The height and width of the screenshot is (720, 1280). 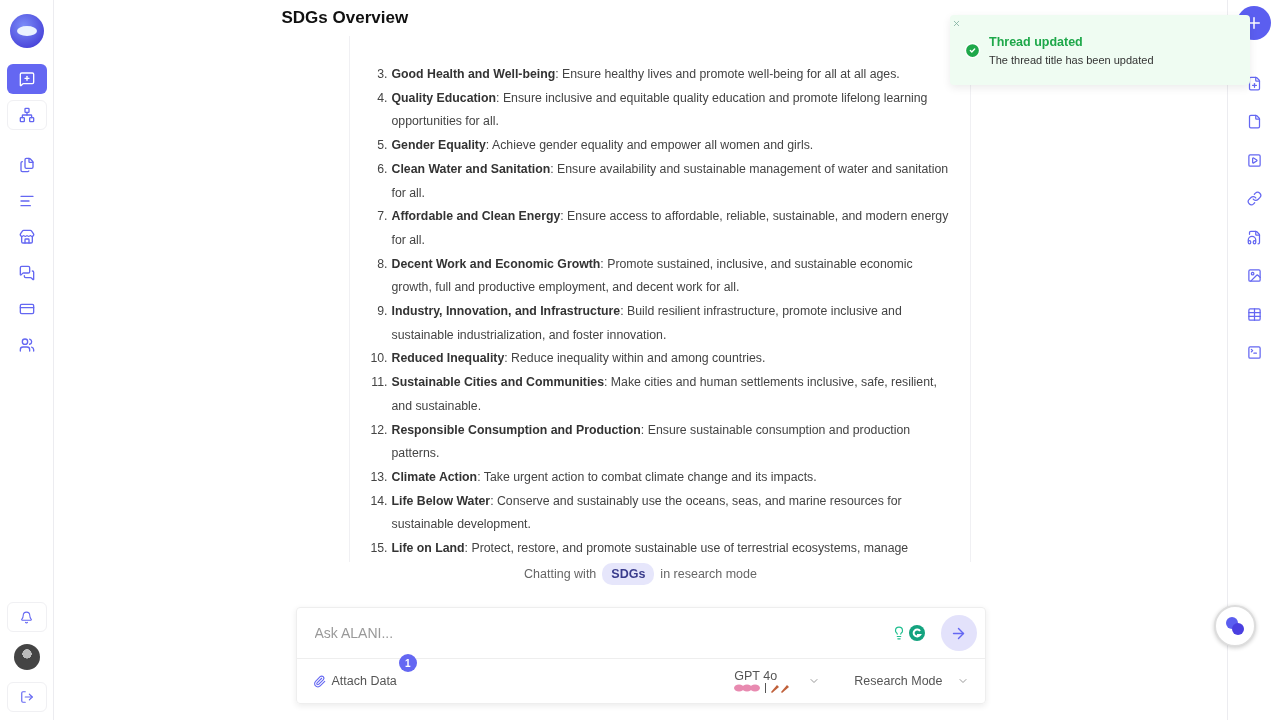 I want to click on list-number: 14., so click(x=379, y=501).